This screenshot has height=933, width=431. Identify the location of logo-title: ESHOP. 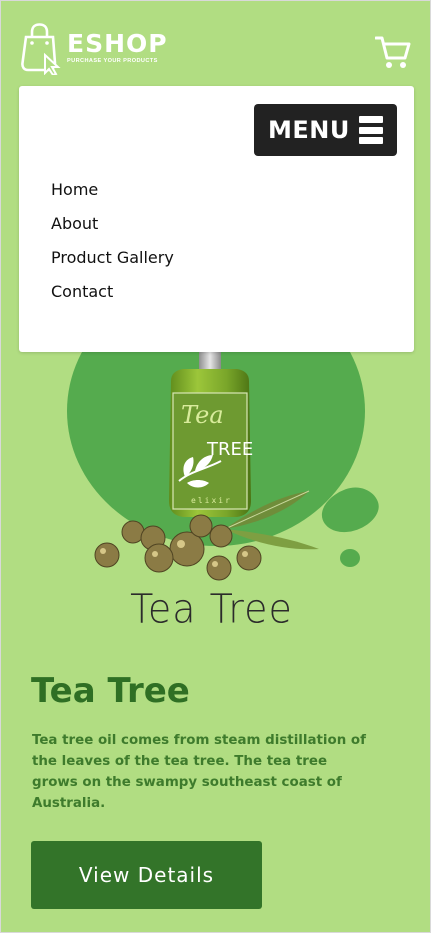
(117, 43).